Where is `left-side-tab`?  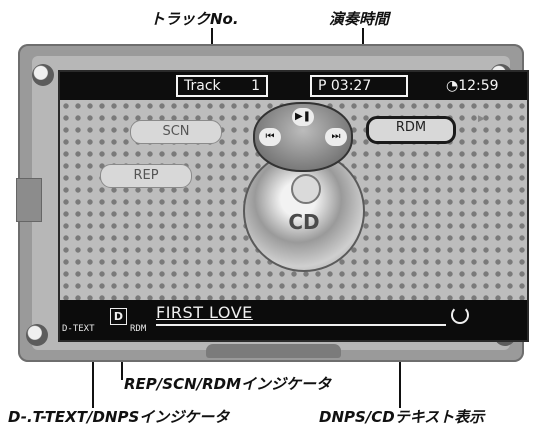 left-side-tab is located at coordinates (29, 200).